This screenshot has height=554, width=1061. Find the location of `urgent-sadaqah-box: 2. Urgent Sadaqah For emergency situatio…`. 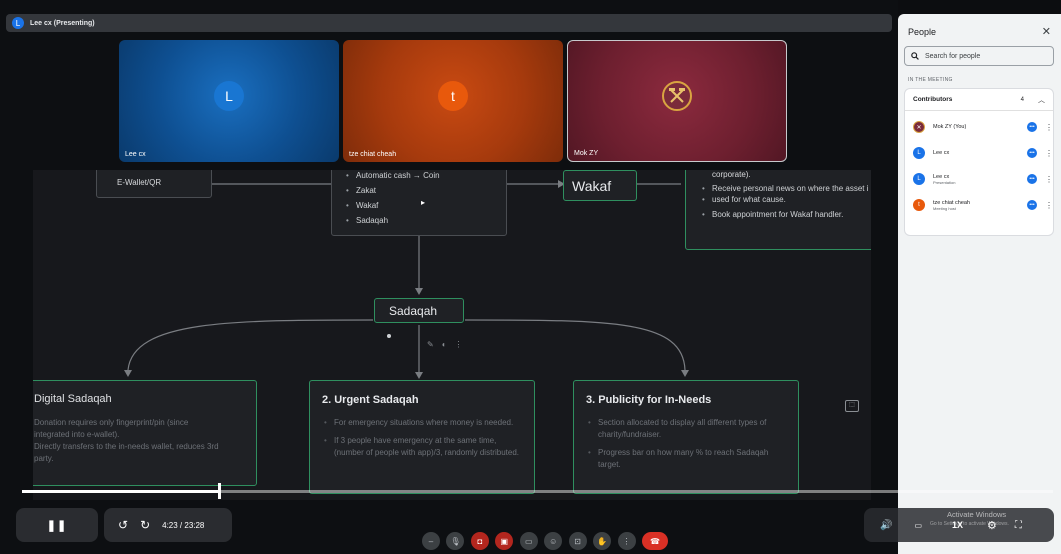

urgent-sadaqah-box: 2. Urgent Sadaqah For emergency situatio… is located at coordinates (422, 437).